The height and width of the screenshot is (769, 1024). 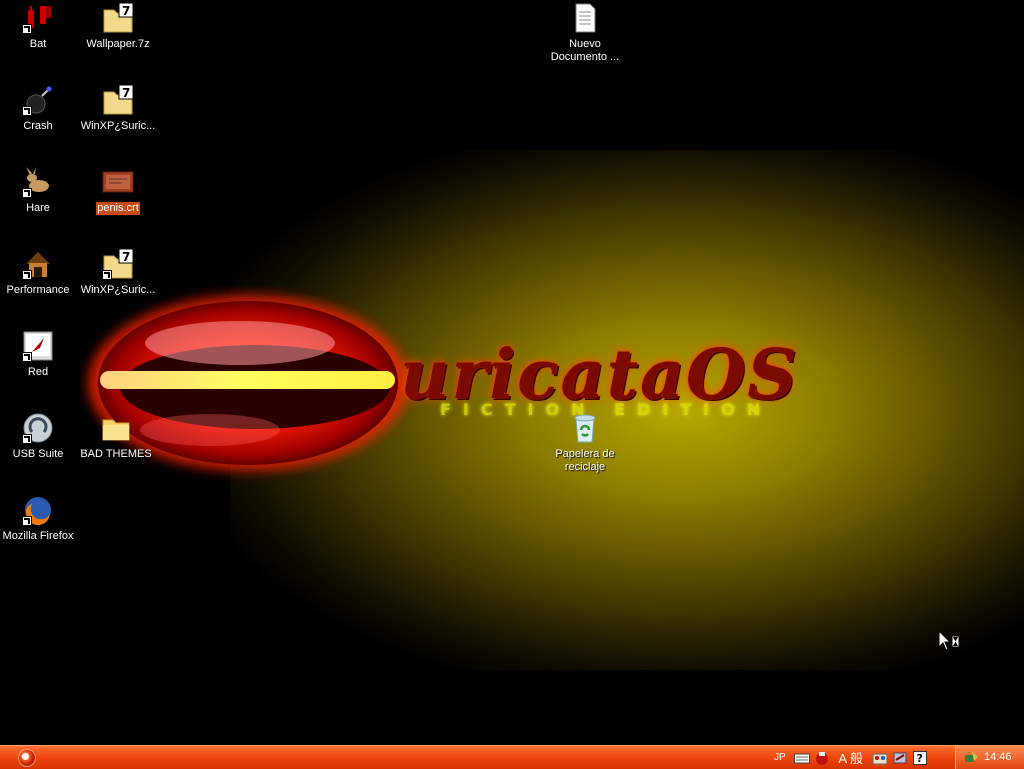 What do you see at coordinates (118, 44) in the screenshot?
I see `desktop-icon-label: Wallpaper.7z` at bounding box center [118, 44].